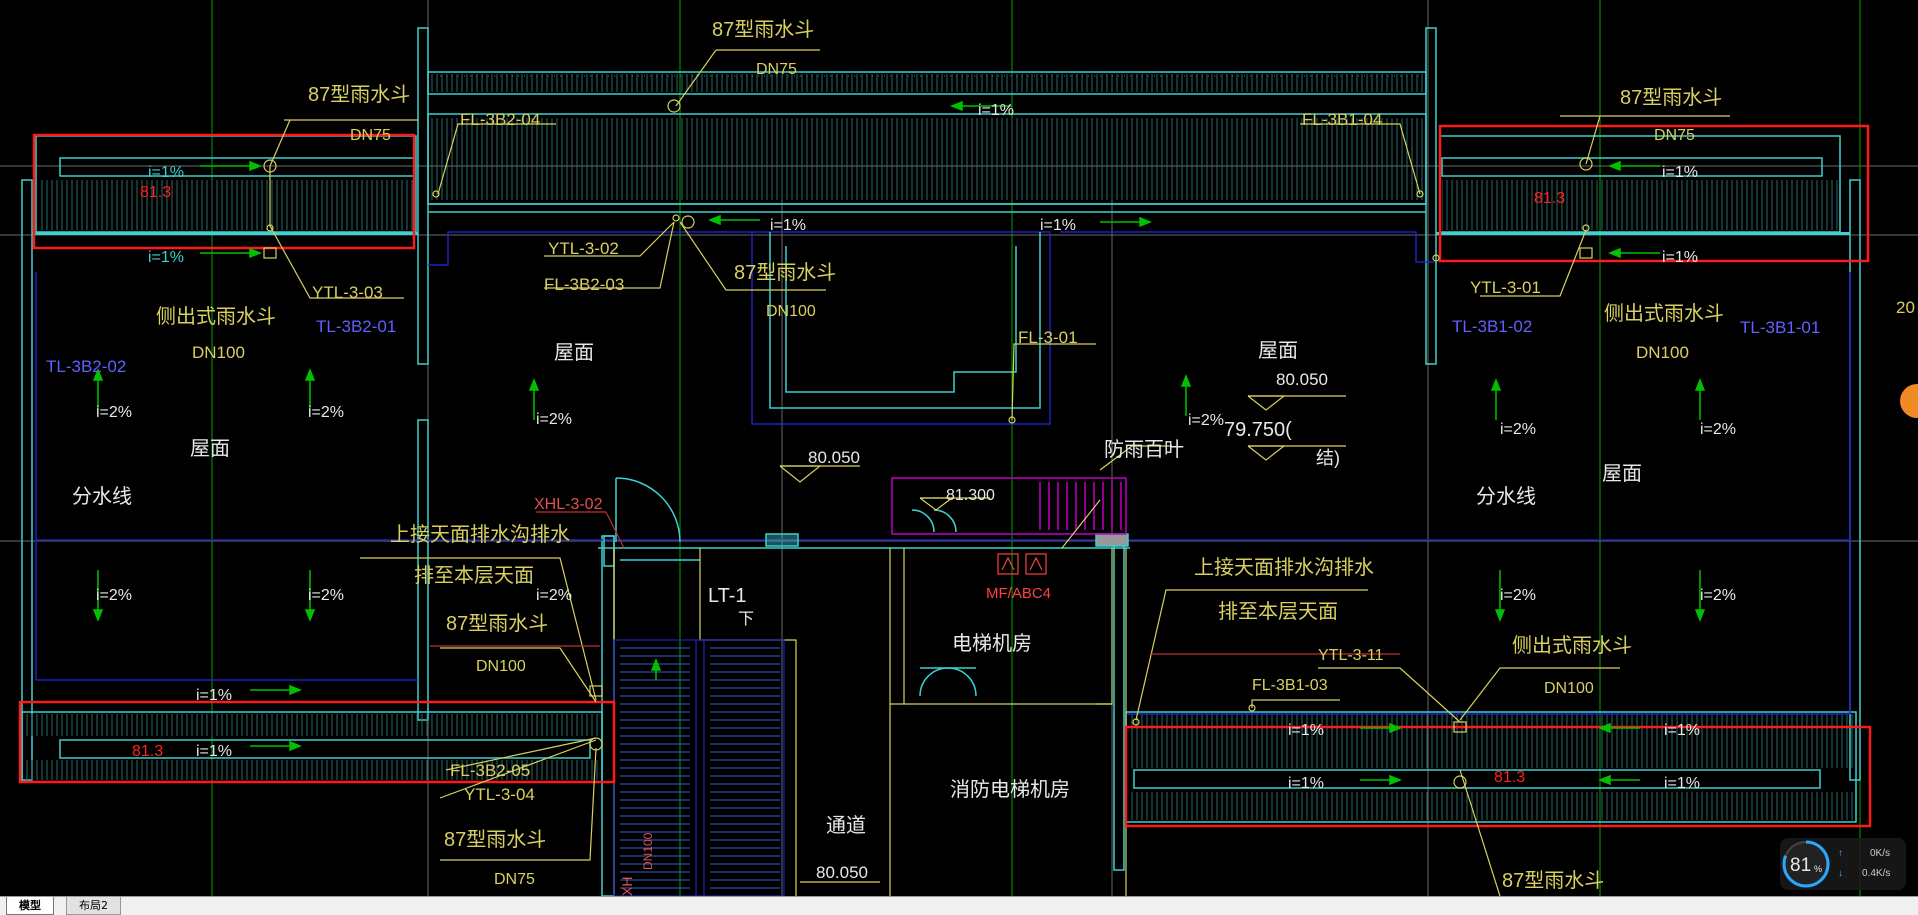  What do you see at coordinates (1048, 337) in the screenshot?
I see `fl-3-01-label: FL-3-01` at bounding box center [1048, 337].